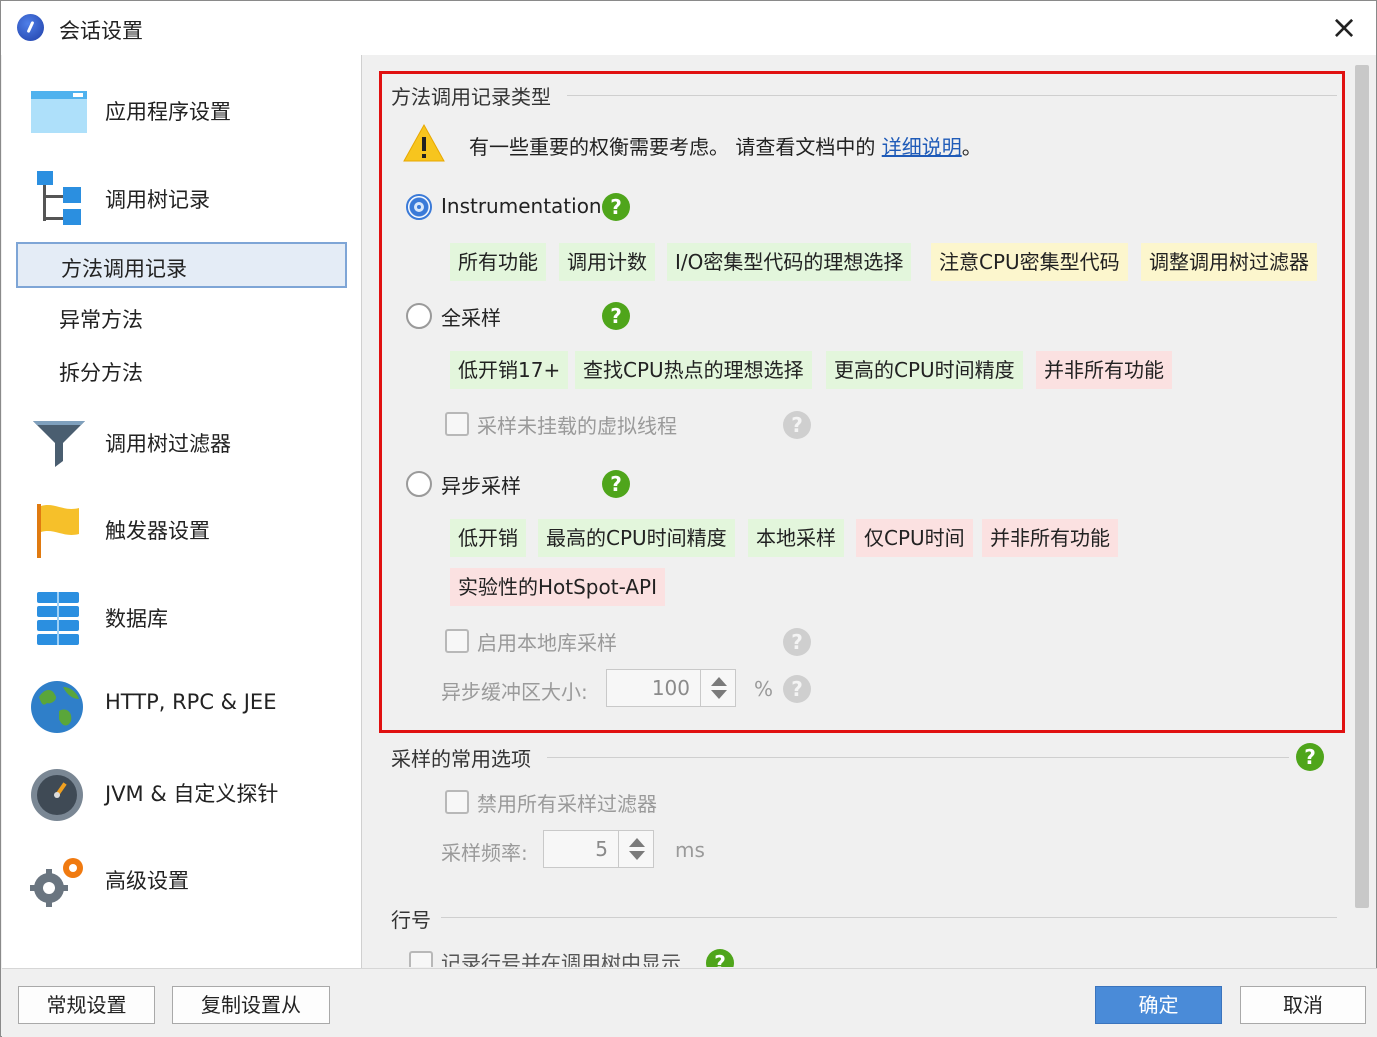 This screenshot has height=1037, width=1377. What do you see at coordinates (457, 424) in the screenshot?
I see `virtual-threads-checkbox` at bounding box center [457, 424].